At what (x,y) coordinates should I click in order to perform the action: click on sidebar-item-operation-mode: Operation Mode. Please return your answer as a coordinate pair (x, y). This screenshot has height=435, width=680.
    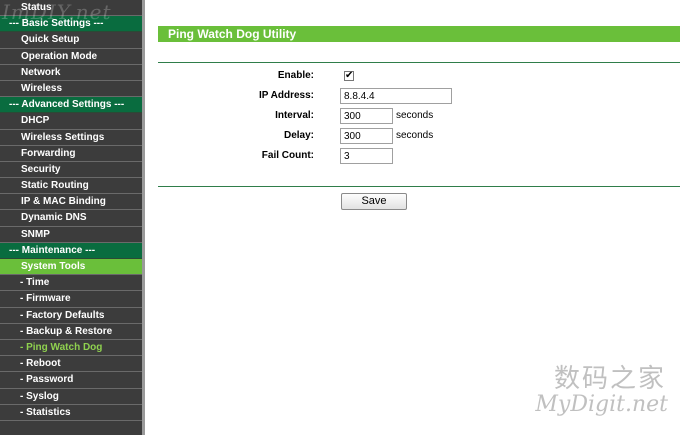
    Looking at the image, I should click on (71, 56).